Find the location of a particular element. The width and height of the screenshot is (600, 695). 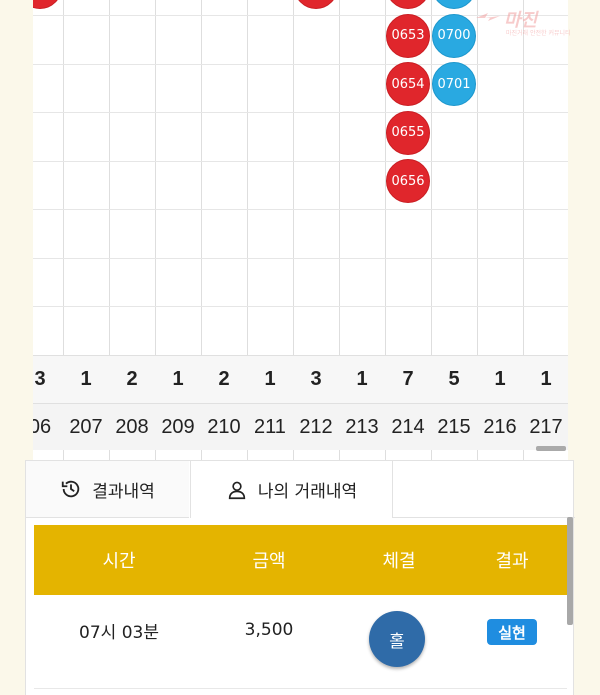

round-index: 207 is located at coordinates (86, 426).